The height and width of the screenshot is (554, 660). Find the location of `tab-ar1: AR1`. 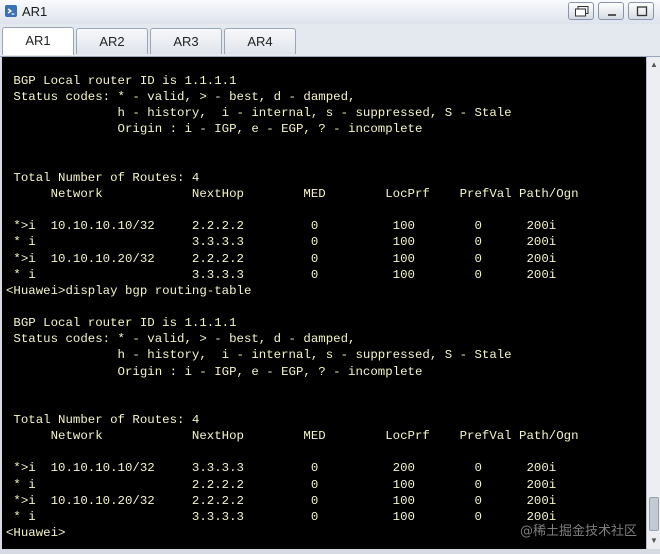

tab-ar1: AR1 is located at coordinates (38, 41).